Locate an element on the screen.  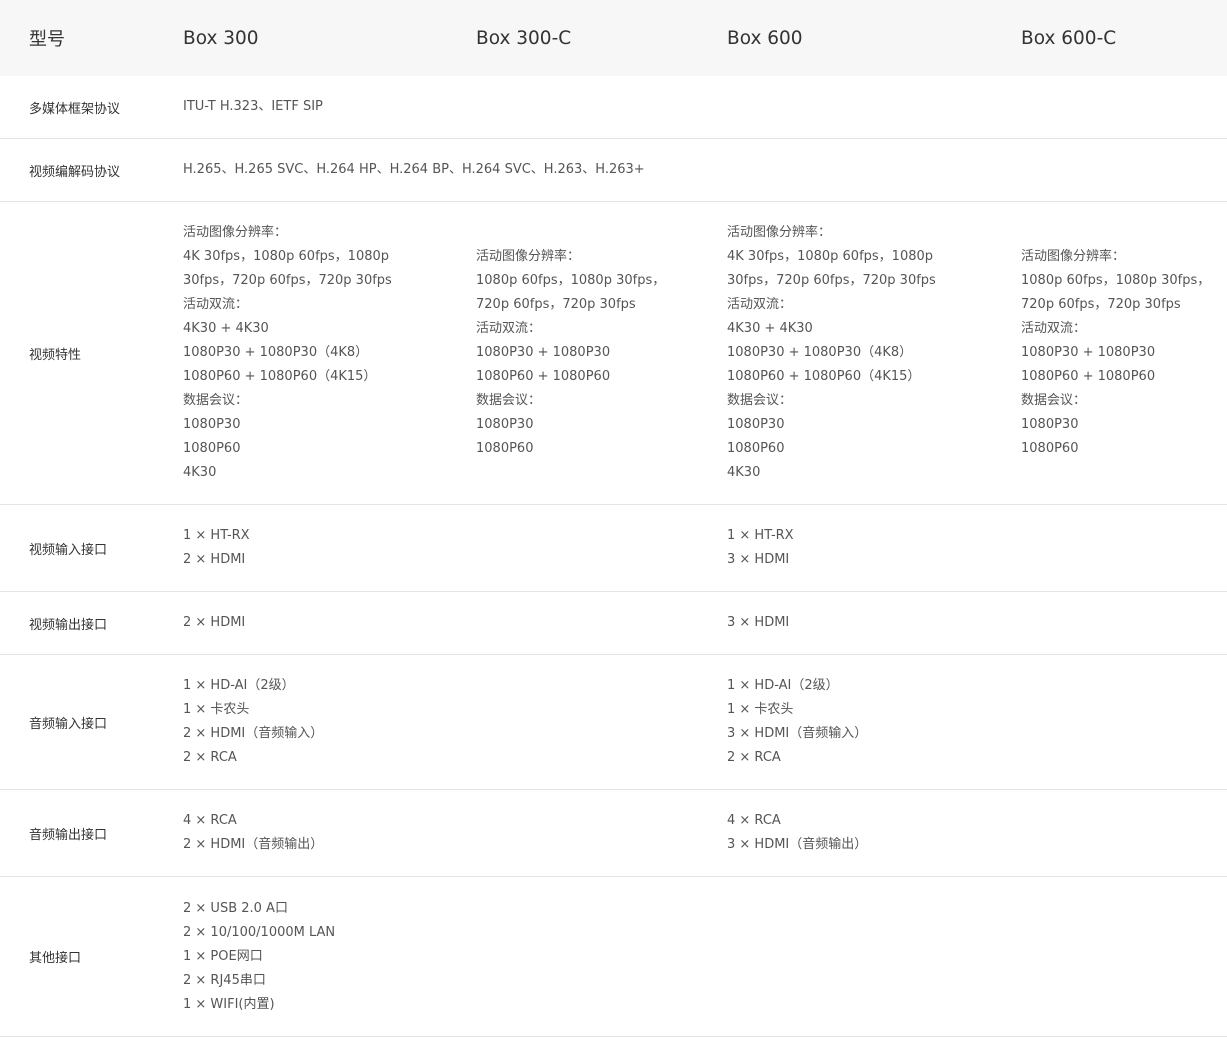
framework-protocol-row: 多媒体框架协议 ITU-T H.323、IETF SIP is located at coordinates (613, 107).